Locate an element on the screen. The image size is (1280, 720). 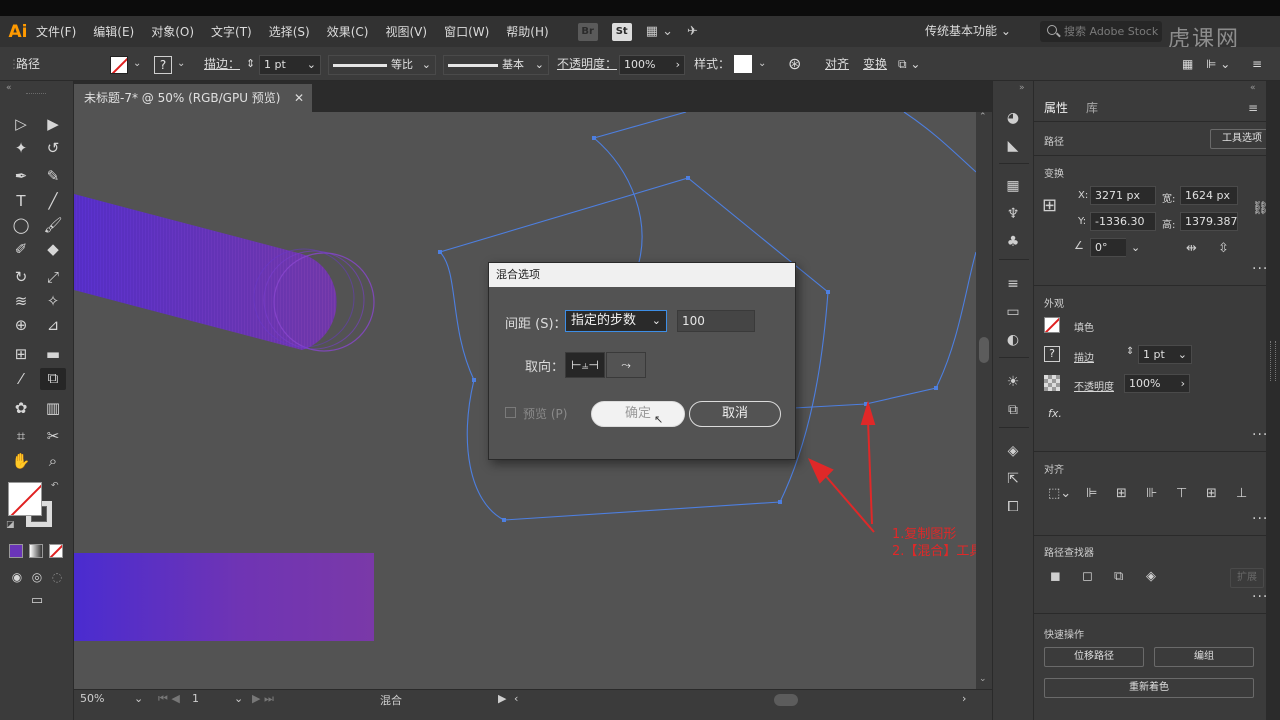
align-bottom-icon: ⊥ is located at coordinates (1241, 493).